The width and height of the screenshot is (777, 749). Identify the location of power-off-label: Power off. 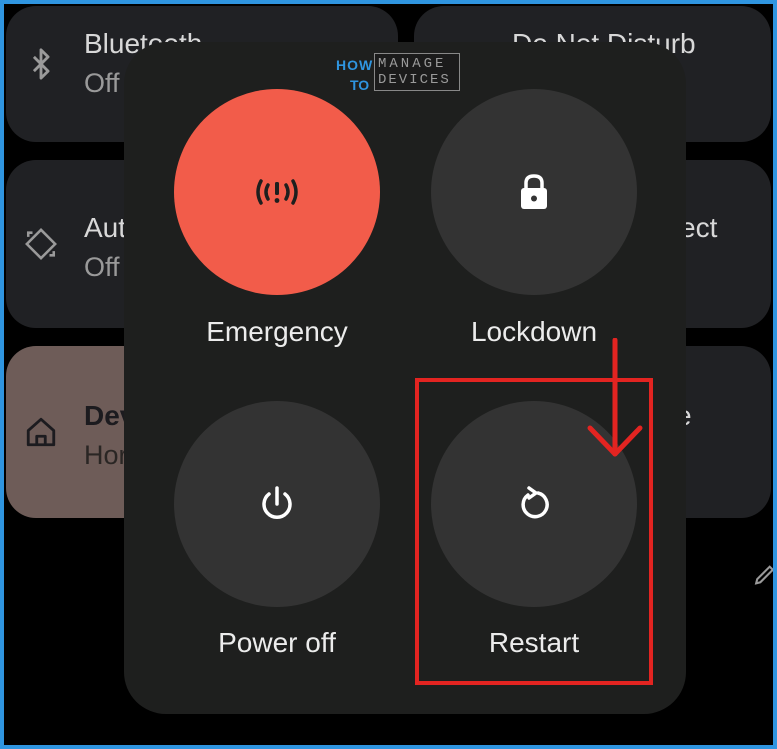
(277, 642).